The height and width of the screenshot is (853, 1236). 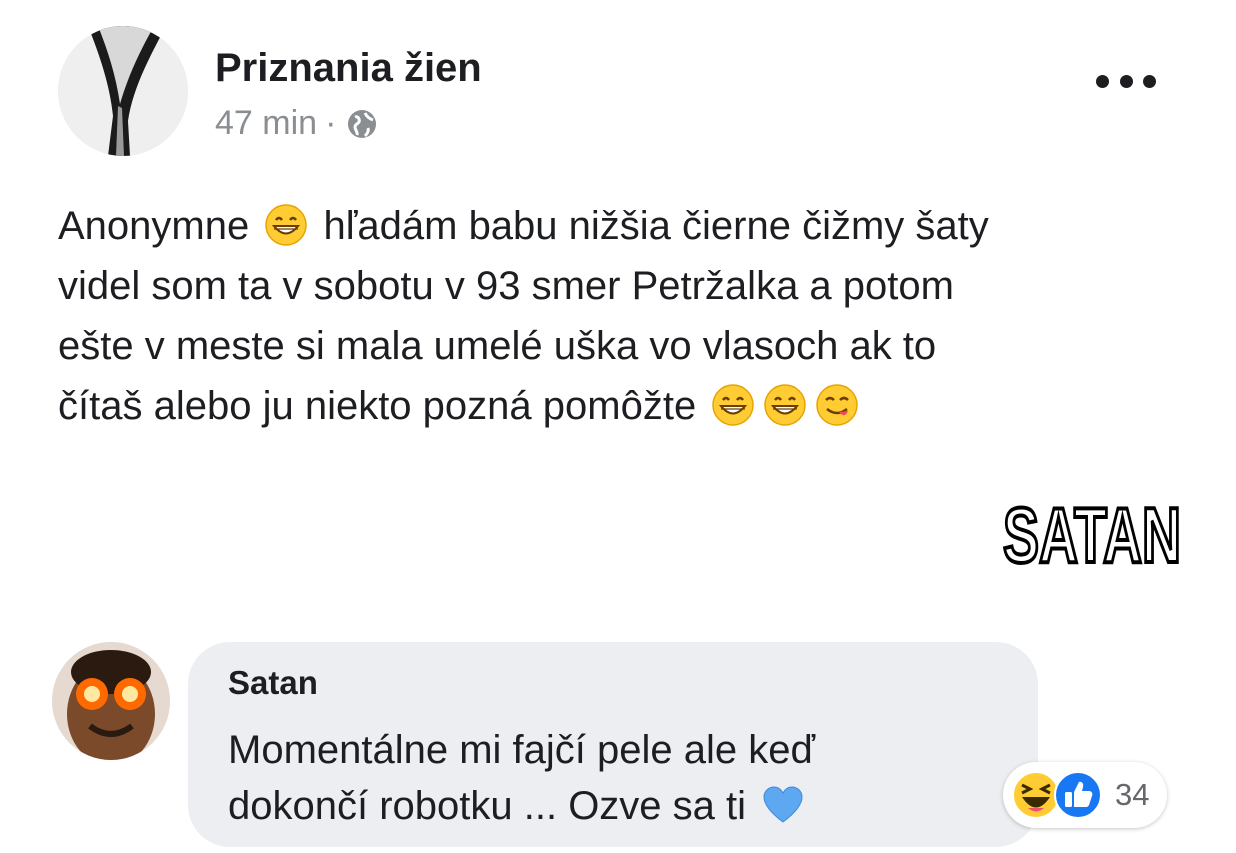 What do you see at coordinates (362, 124) in the screenshot?
I see `globe-icon` at bounding box center [362, 124].